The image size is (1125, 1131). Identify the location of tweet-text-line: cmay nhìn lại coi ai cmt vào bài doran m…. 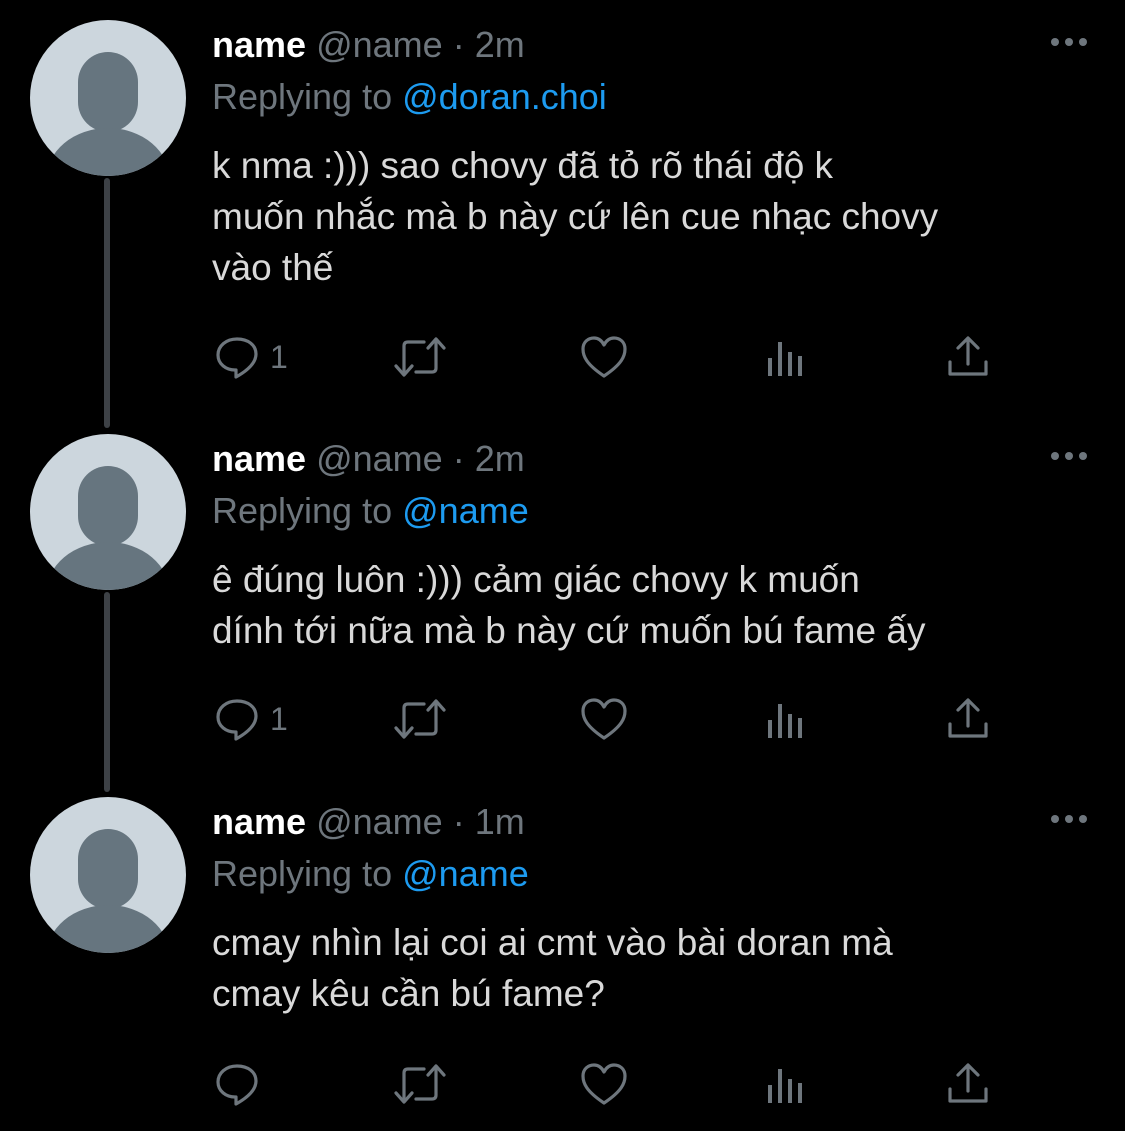
(552, 942).